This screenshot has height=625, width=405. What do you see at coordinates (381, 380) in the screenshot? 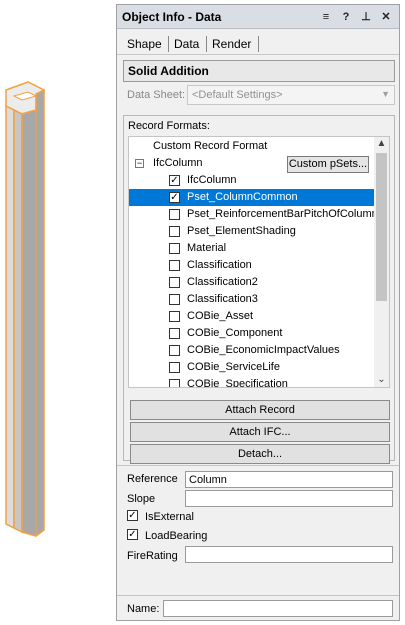
I see `scroll-down-icon: ⌄` at bounding box center [381, 380].